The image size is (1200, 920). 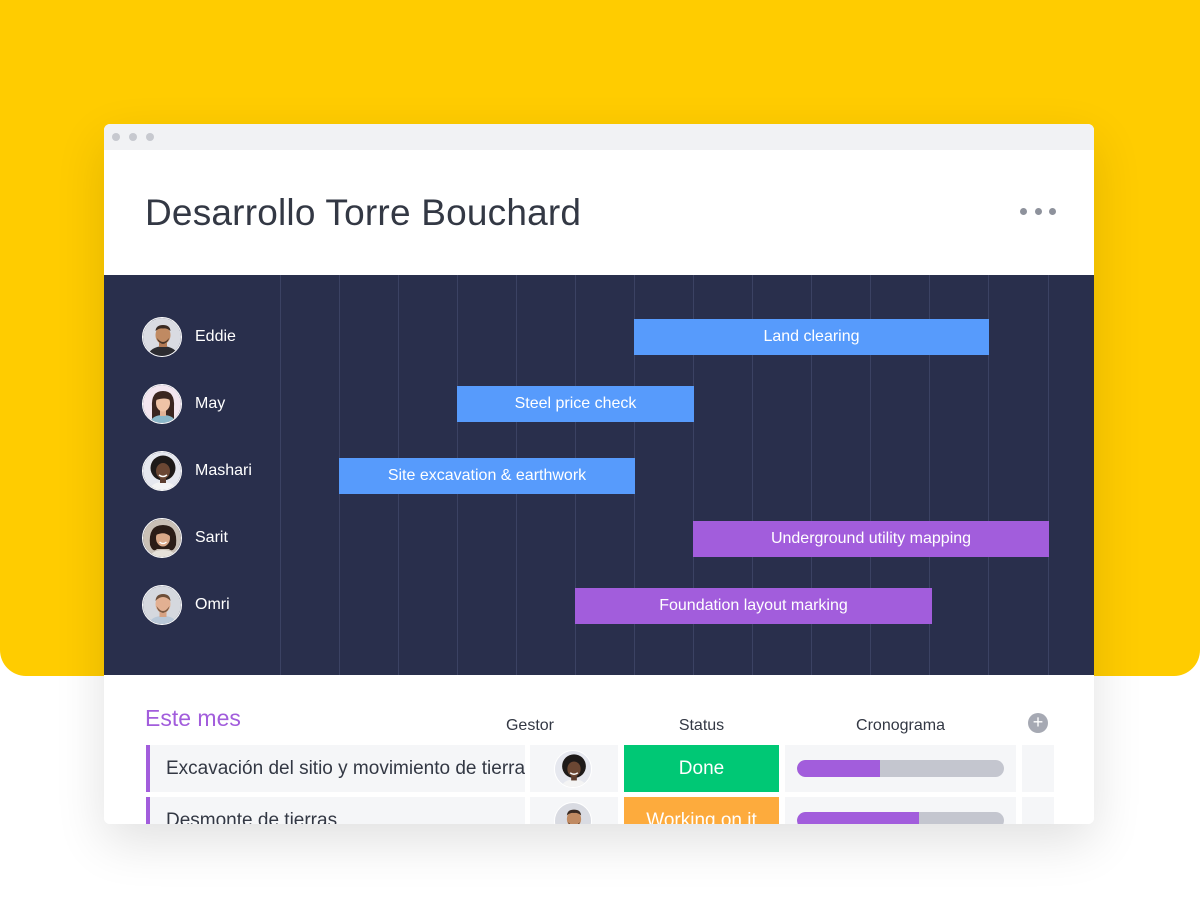 I want to click on status-cell: Working on it, so click(x=701, y=810).